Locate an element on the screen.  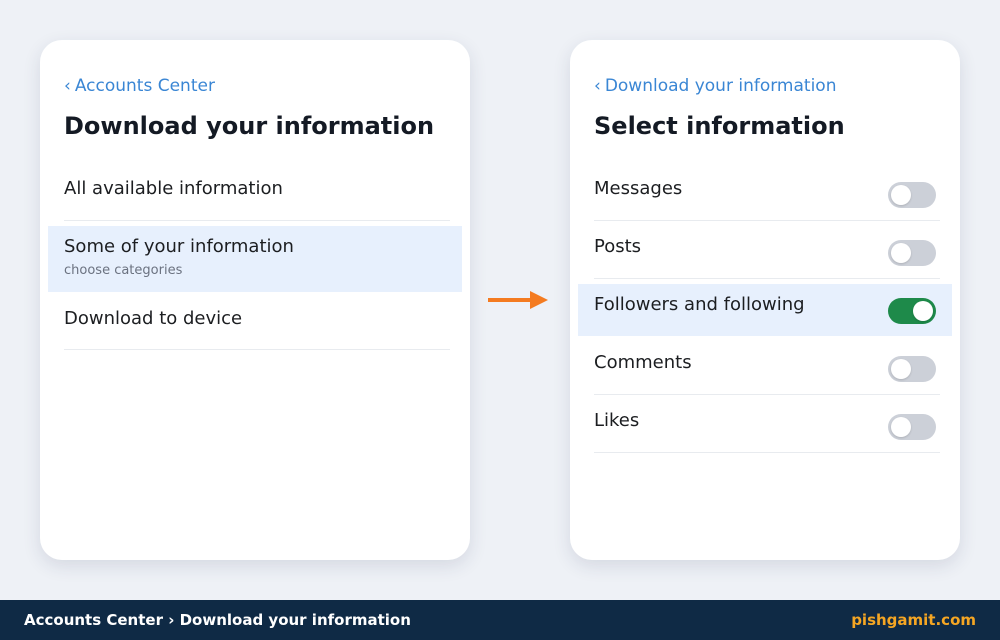
toggle-messages is located at coordinates (912, 195).